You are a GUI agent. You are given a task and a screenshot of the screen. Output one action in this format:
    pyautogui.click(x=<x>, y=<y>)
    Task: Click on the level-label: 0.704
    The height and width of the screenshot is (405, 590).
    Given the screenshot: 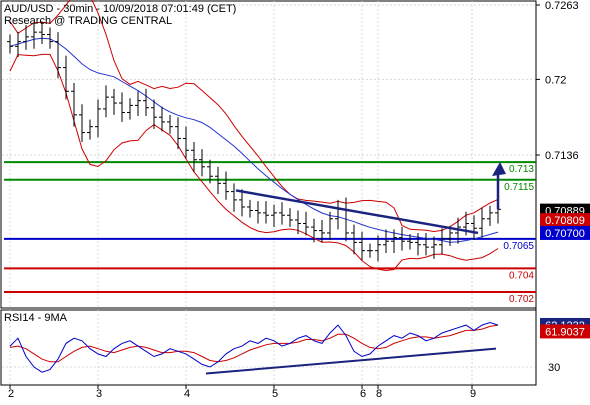 What is the action you would take?
    pyautogui.click(x=521, y=275)
    